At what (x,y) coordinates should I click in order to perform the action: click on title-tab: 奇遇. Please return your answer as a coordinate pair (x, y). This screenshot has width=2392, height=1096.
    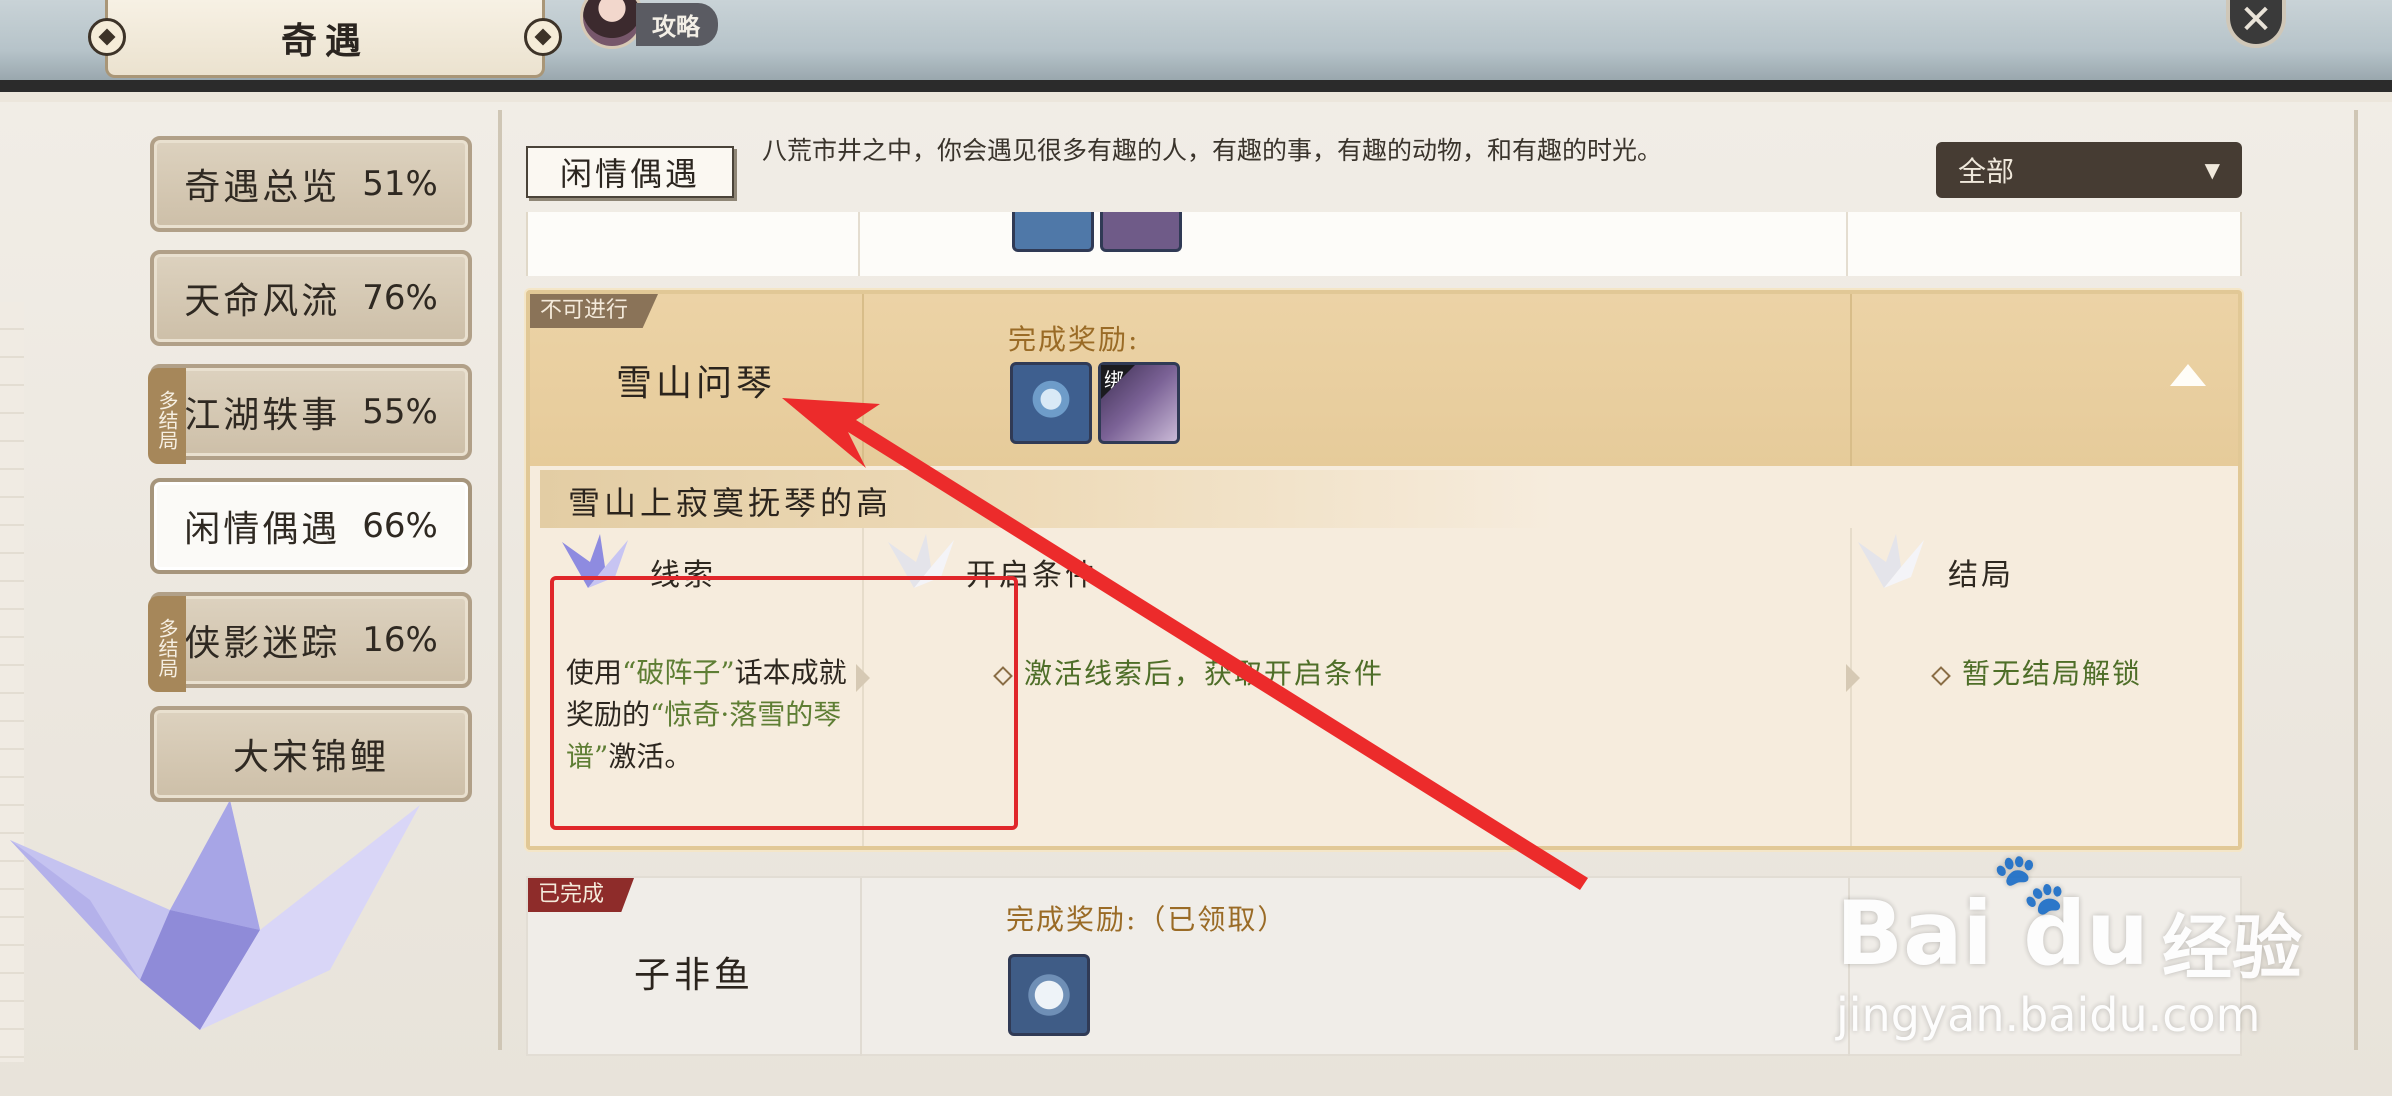
    Looking at the image, I should click on (325, 39).